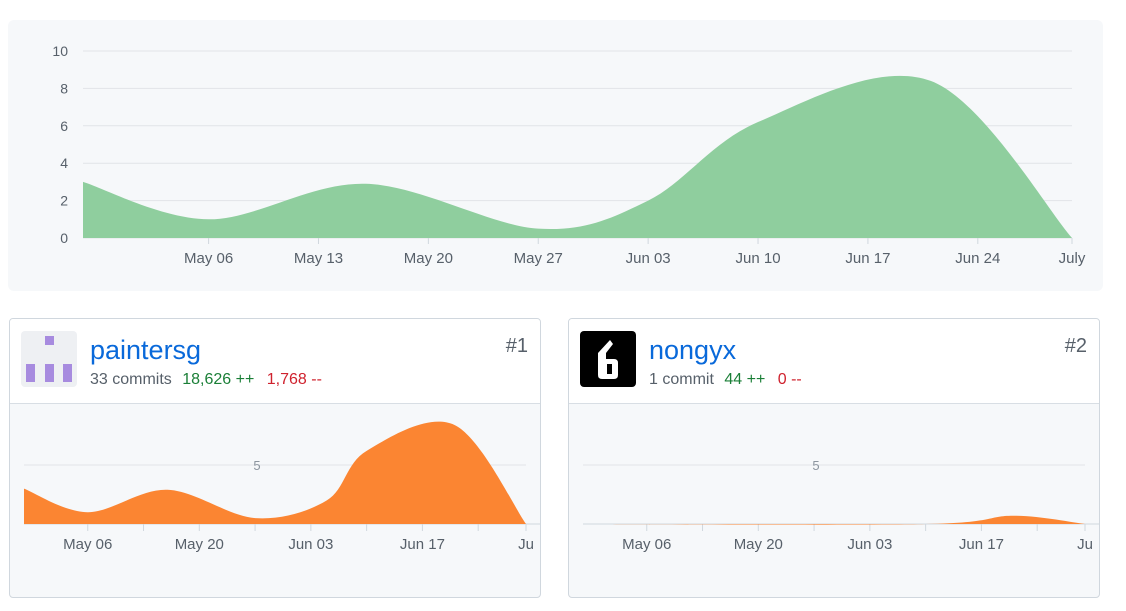 This screenshot has height=611, width=1126. I want to click on contributor-username-link: nongyx, so click(692, 350).